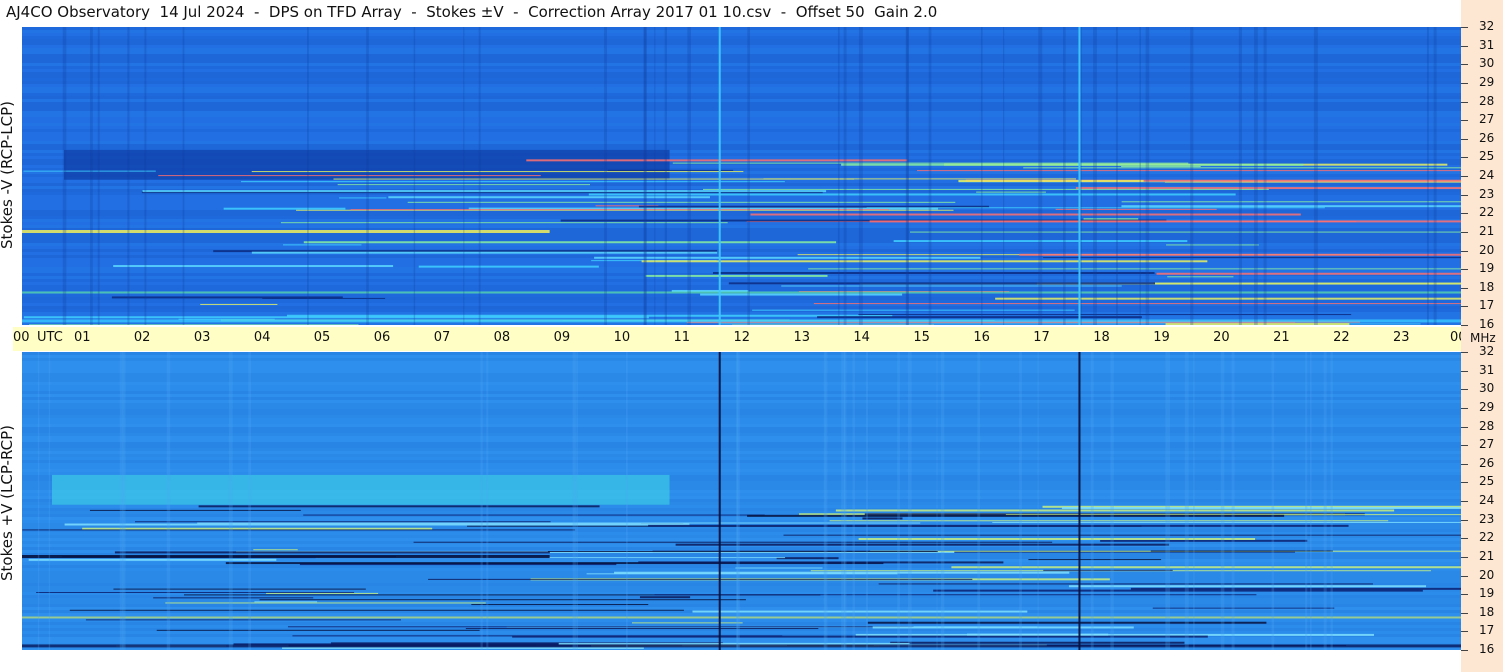 The height and width of the screenshot is (672, 1503). Describe the element at coordinates (262, 337) in the screenshot. I see `x-tick-label: 04` at that location.